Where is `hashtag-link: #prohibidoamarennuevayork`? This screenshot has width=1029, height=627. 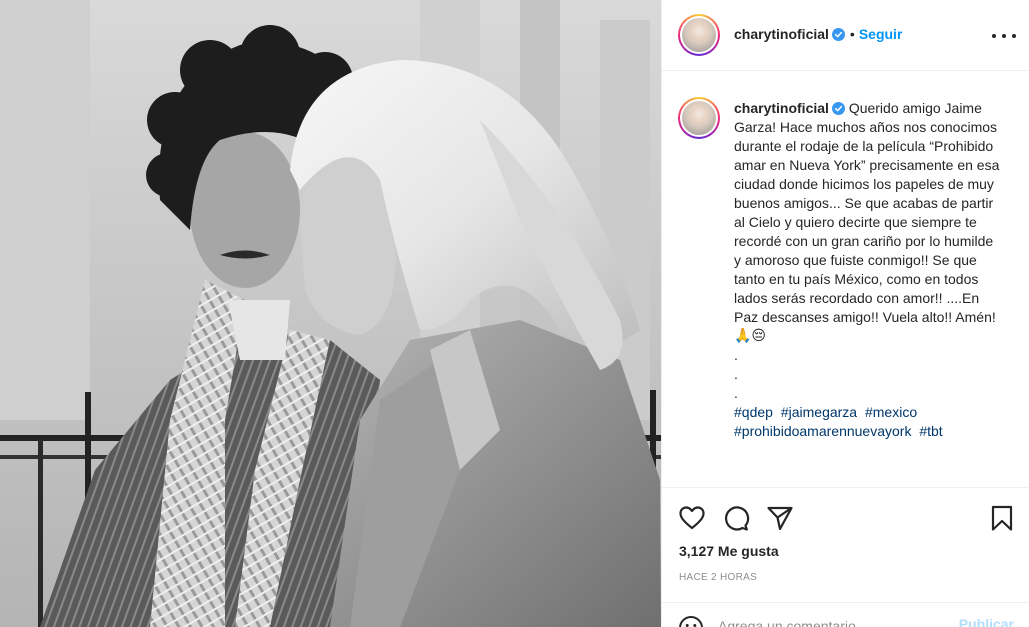 hashtag-link: #prohibidoamarennuevayork is located at coordinates (822, 431).